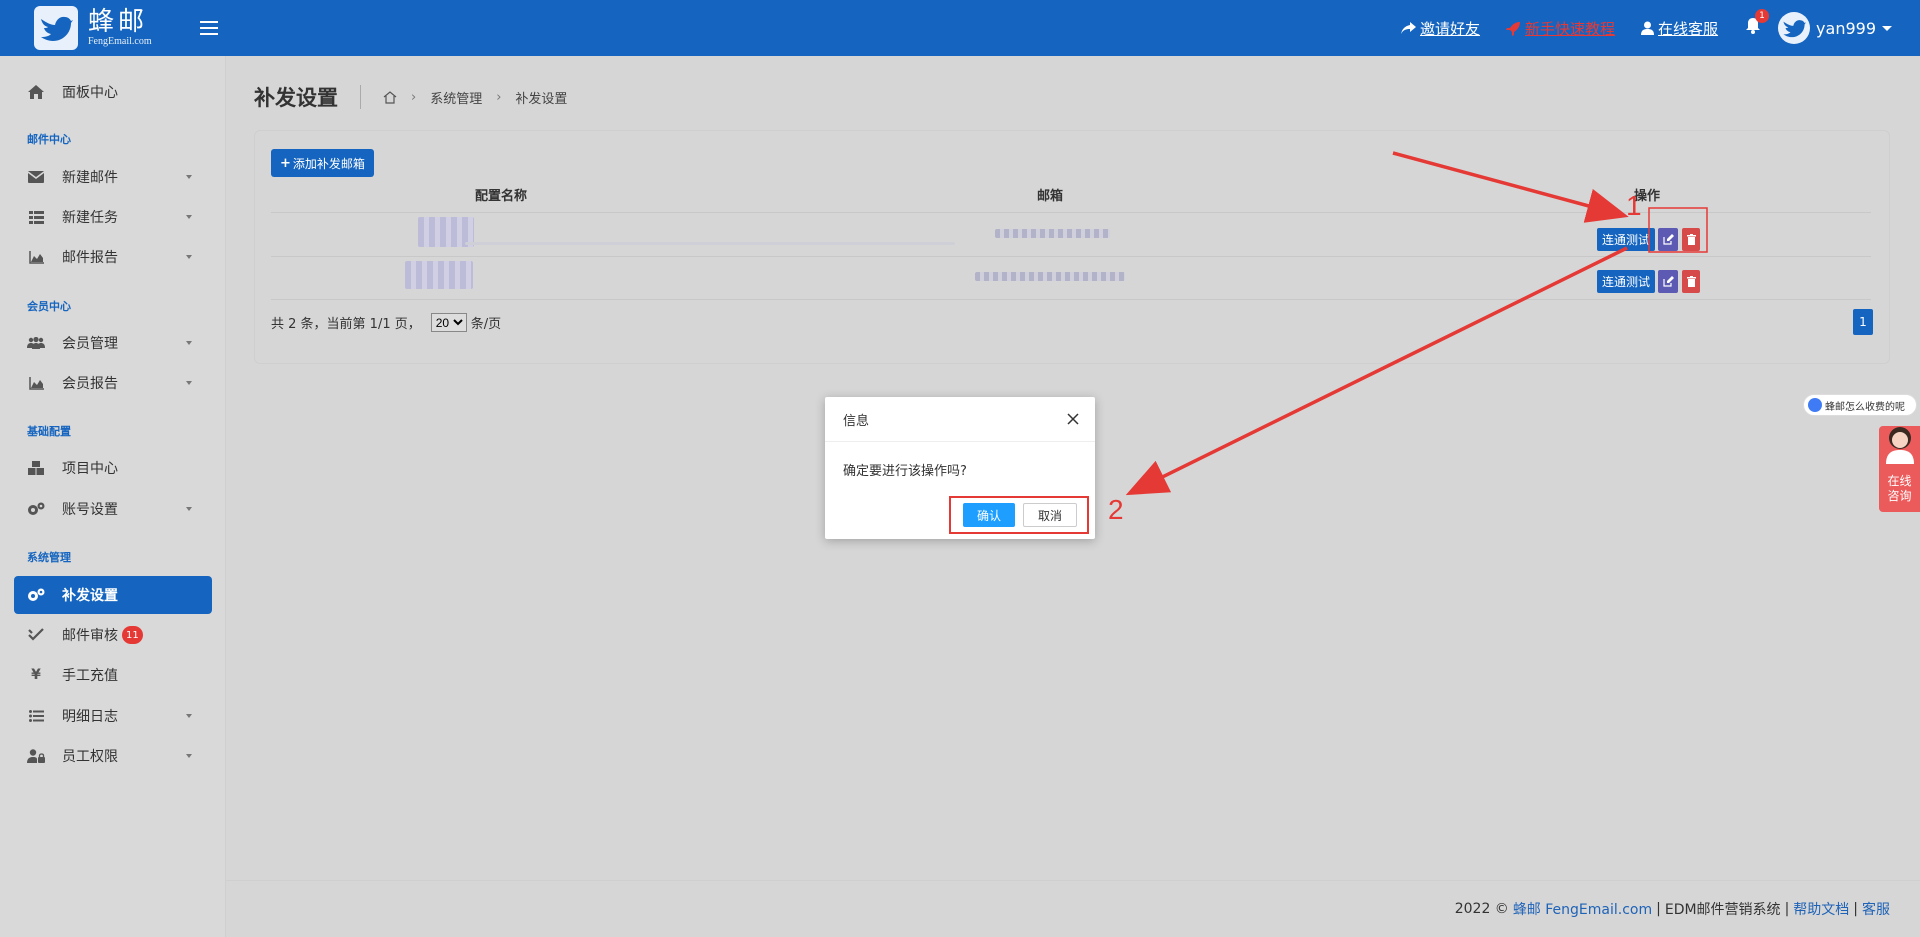 The width and height of the screenshot is (1920, 937). Describe the element at coordinates (390, 97) in the screenshot. I see `home-outline-icon` at that location.